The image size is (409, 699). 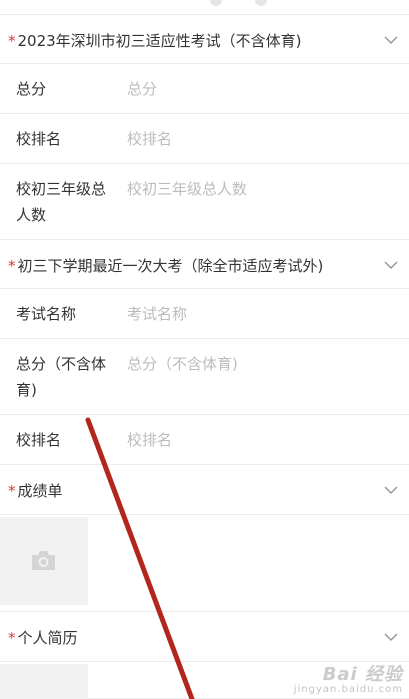 What do you see at coordinates (204, 89) in the screenshot?
I see `form-row-total-score: 总分 总分` at bounding box center [204, 89].